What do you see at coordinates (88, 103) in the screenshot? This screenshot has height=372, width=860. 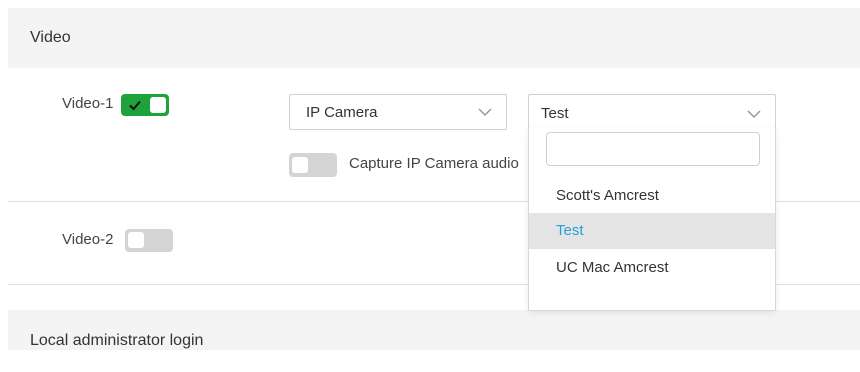 I see `video-1-label: Video-1` at bounding box center [88, 103].